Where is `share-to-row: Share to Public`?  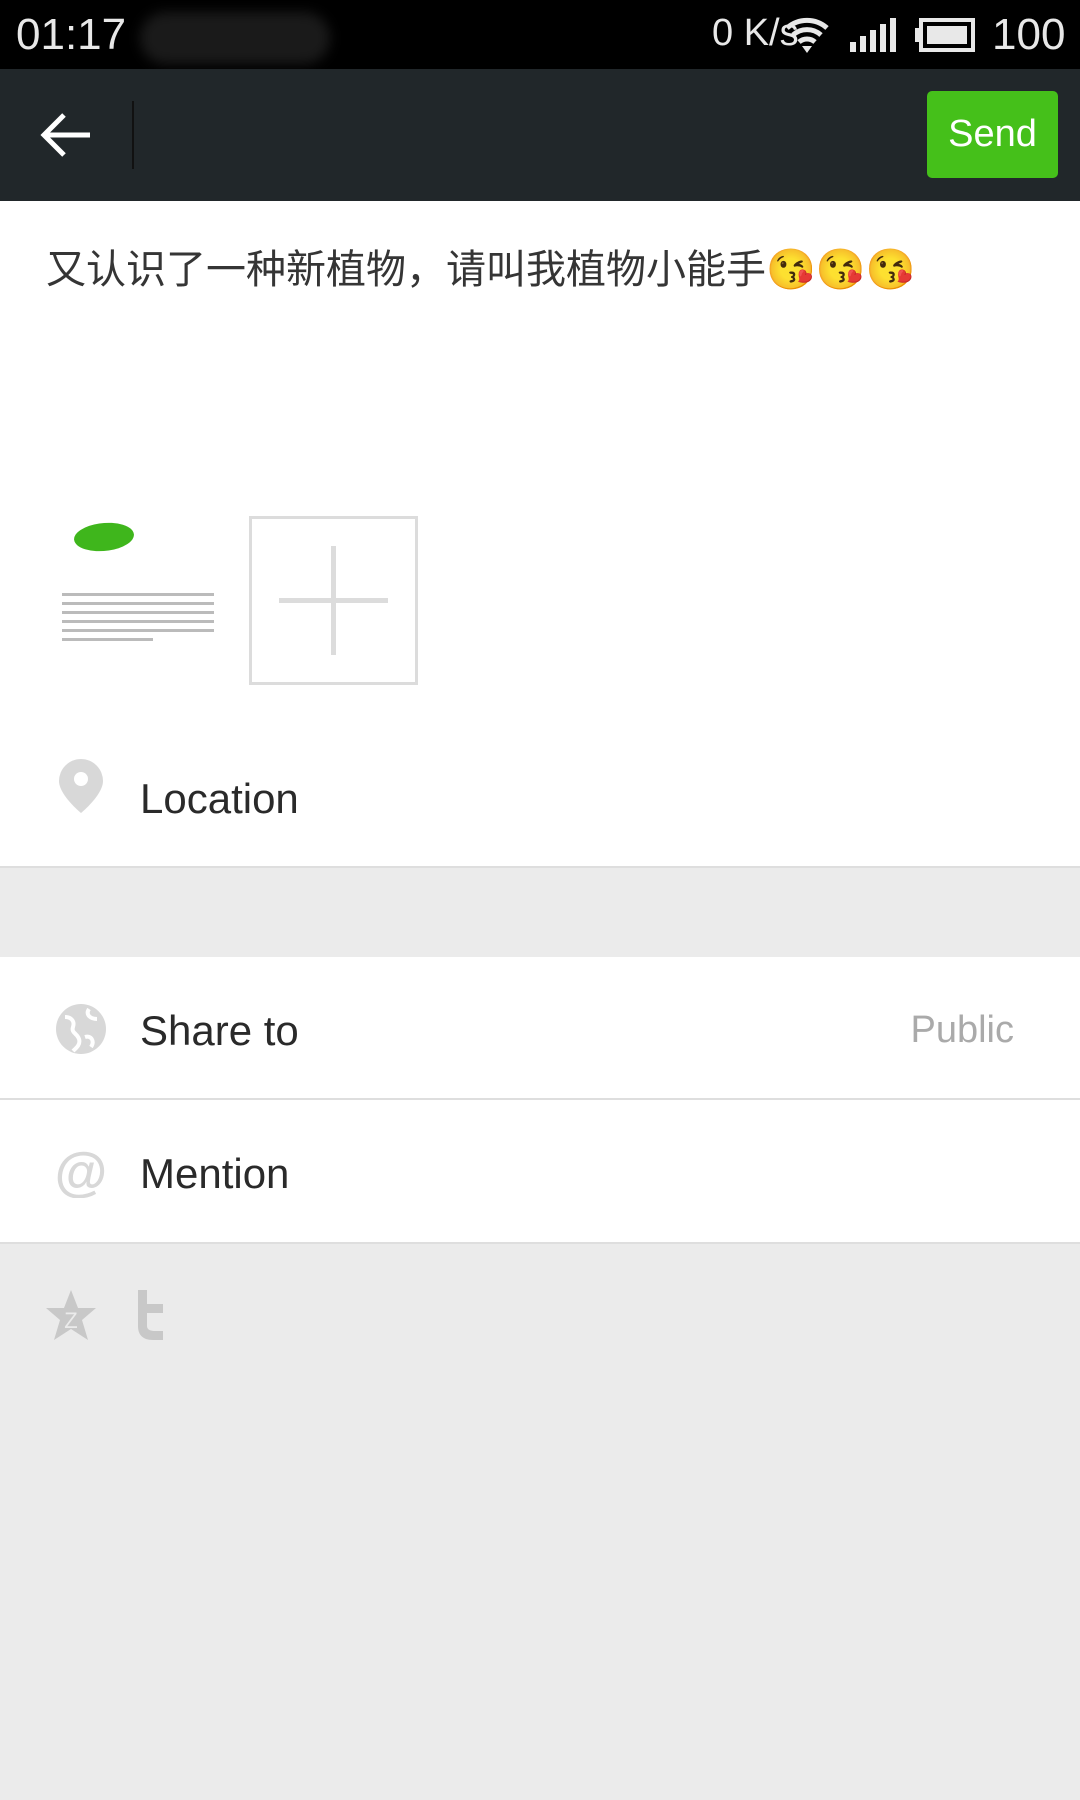 share-to-row: Share to Public is located at coordinates (540, 1028).